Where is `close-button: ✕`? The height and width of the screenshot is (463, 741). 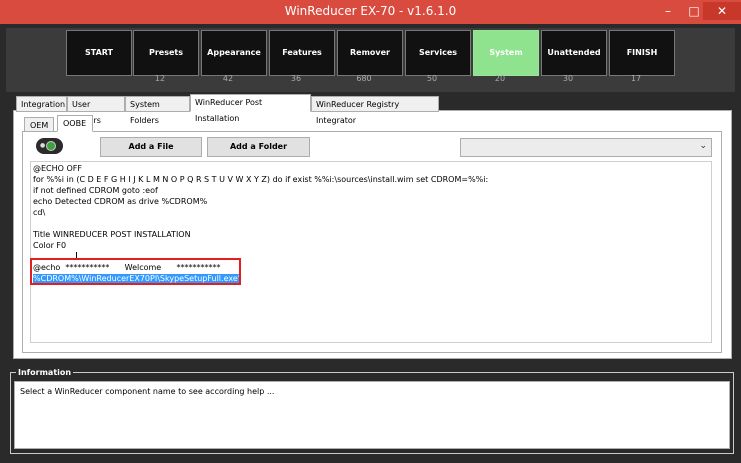 close-button: ✕ is located at coordinates (722, 11).